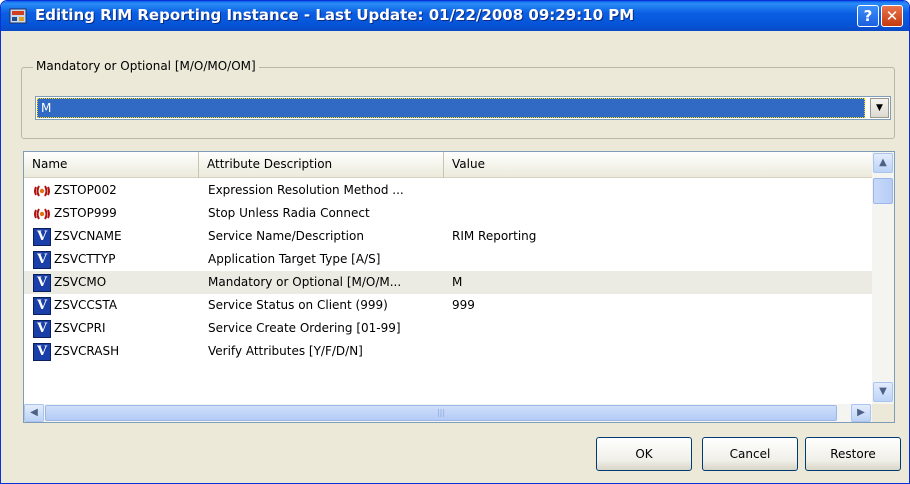  I want to click on row-value: RIM Reporting, so click(494, 236).